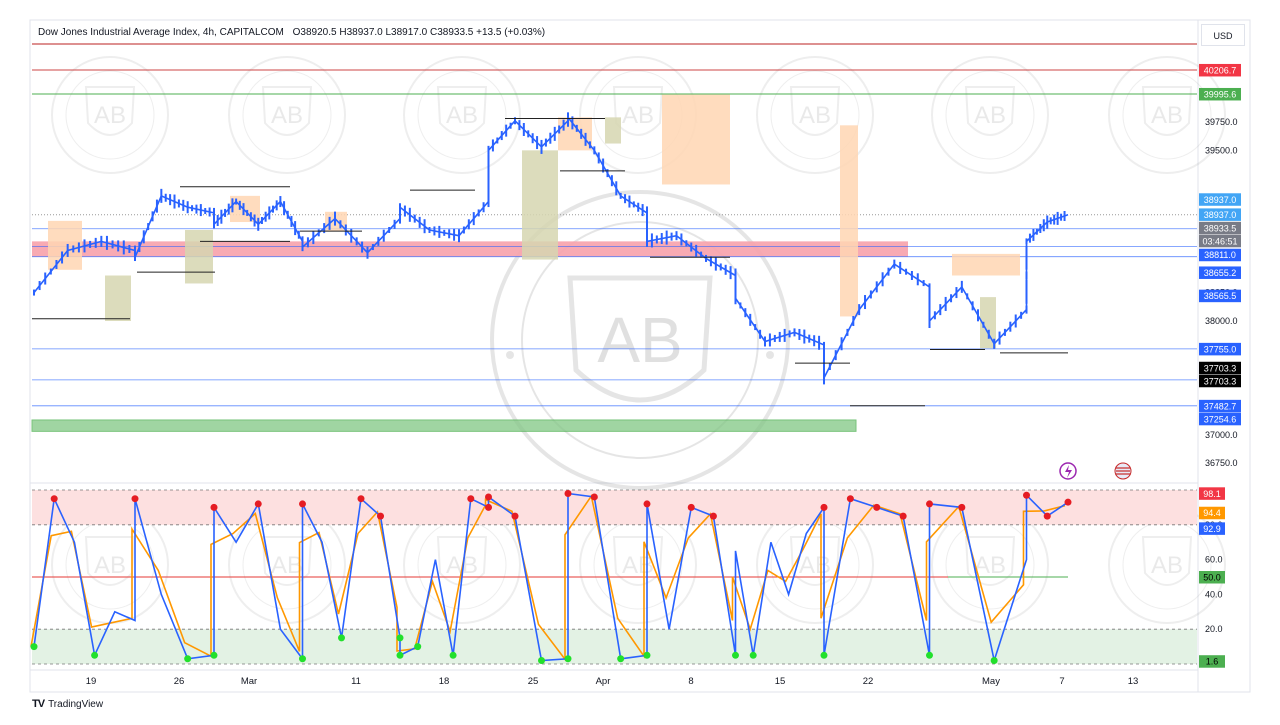 This screenshot has height=725, width=1280. What do you see at coordinates (1221, 122) in the screenshot?
I see `price-axis-tick: 39750.0` at bounding box center [1221, 122].